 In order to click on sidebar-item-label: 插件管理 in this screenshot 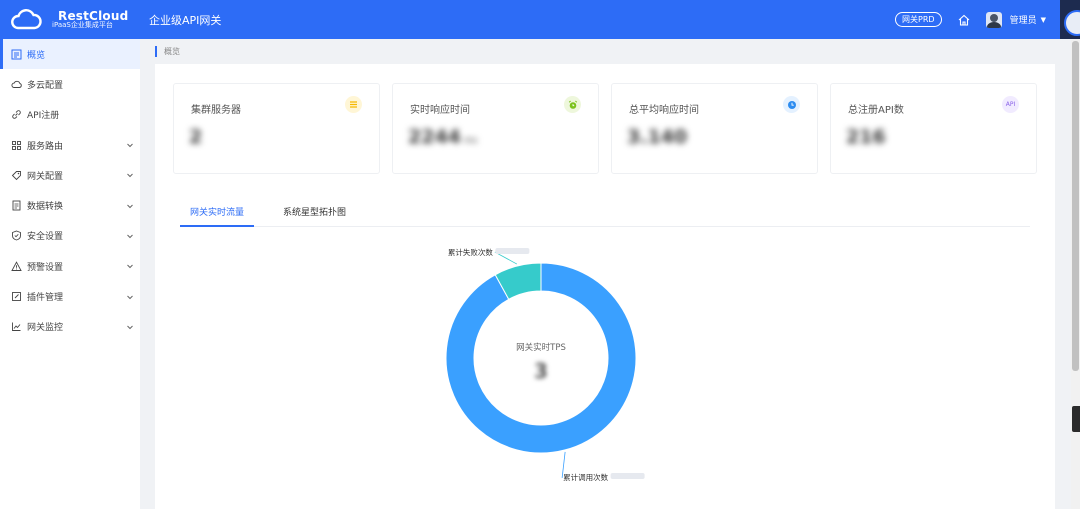, I will do `click(45, 298)`.